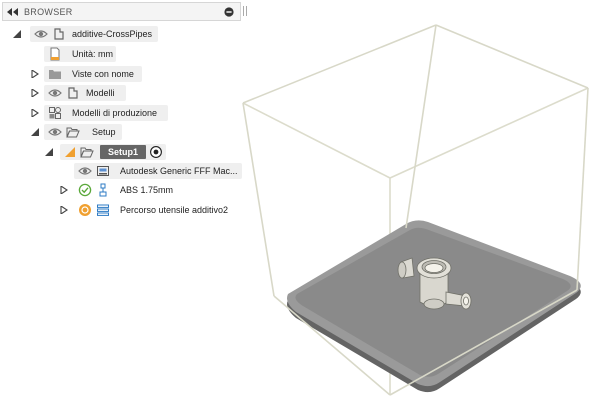  I want to click on minus-circle-icon, so click(229, 13).